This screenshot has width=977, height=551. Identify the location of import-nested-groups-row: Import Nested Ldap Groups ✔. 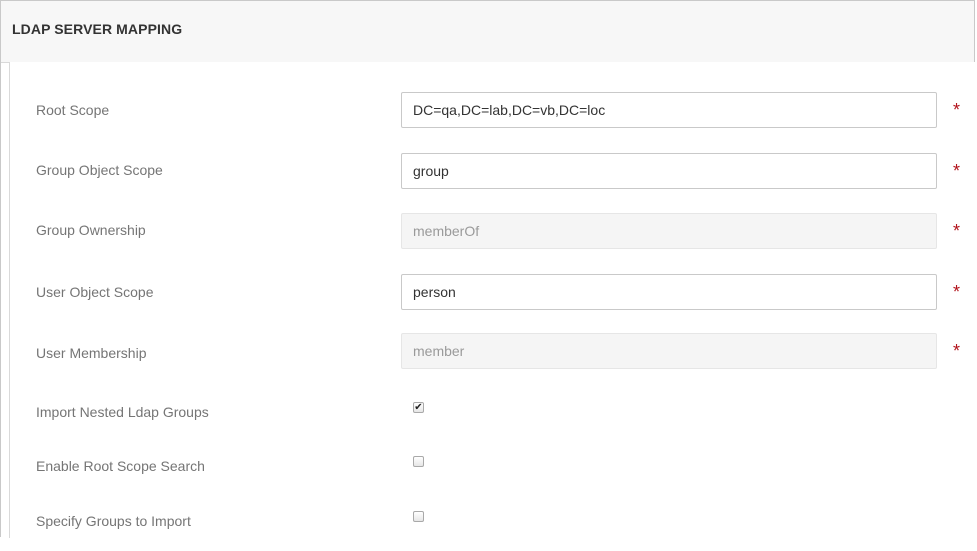
(492, 422).